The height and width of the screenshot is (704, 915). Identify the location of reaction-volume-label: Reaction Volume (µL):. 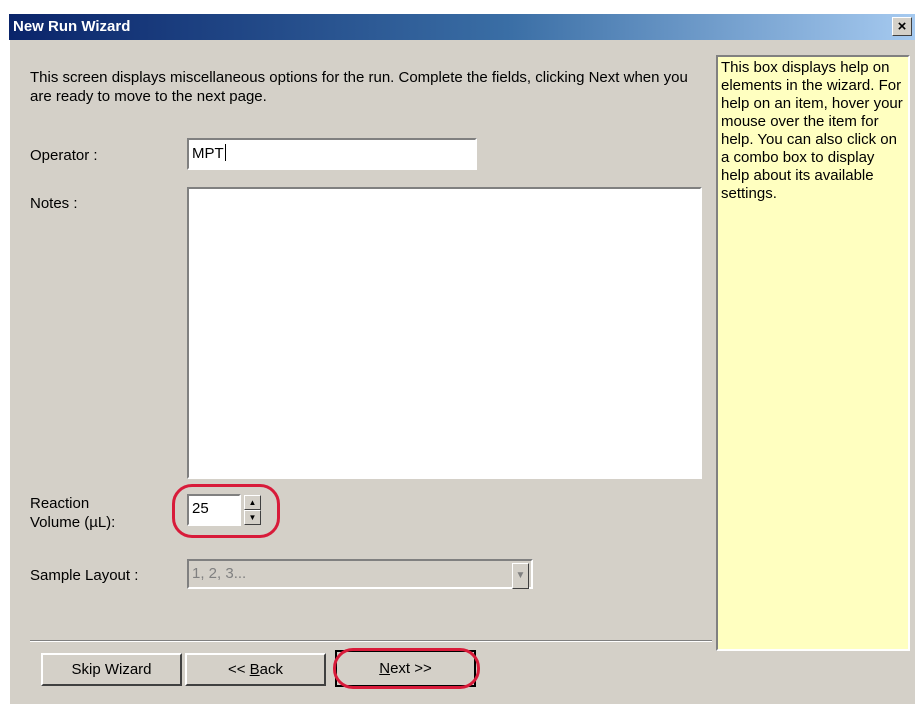
(73, 513).